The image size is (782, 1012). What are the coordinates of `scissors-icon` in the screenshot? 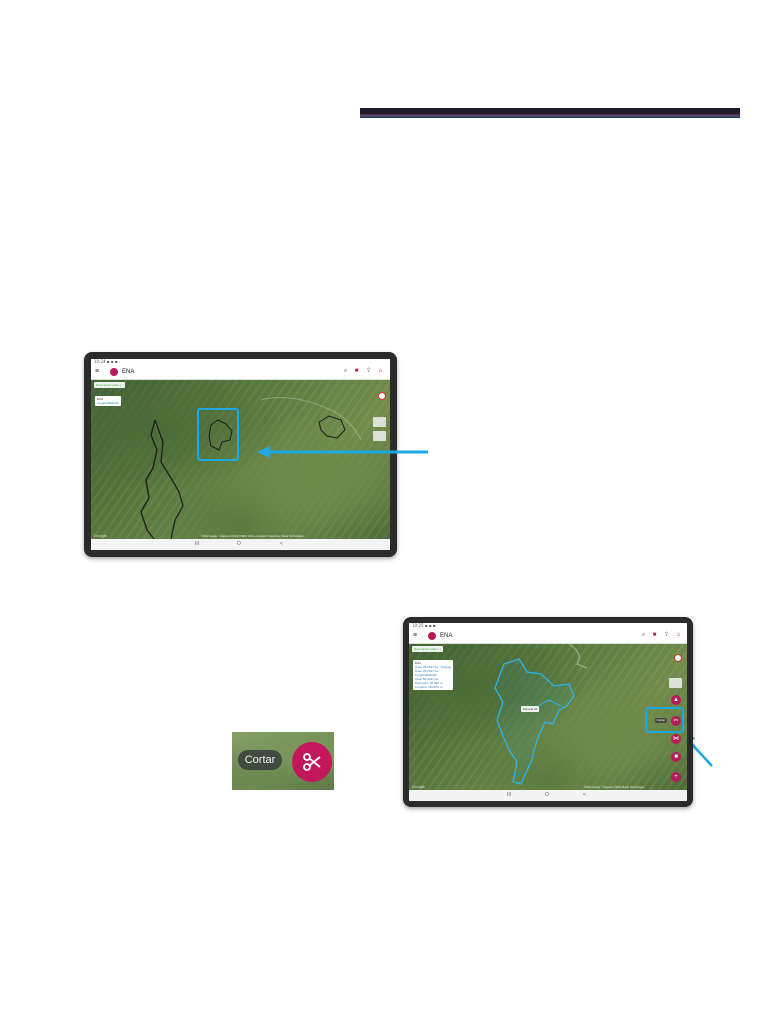 It's located at (312, 762).